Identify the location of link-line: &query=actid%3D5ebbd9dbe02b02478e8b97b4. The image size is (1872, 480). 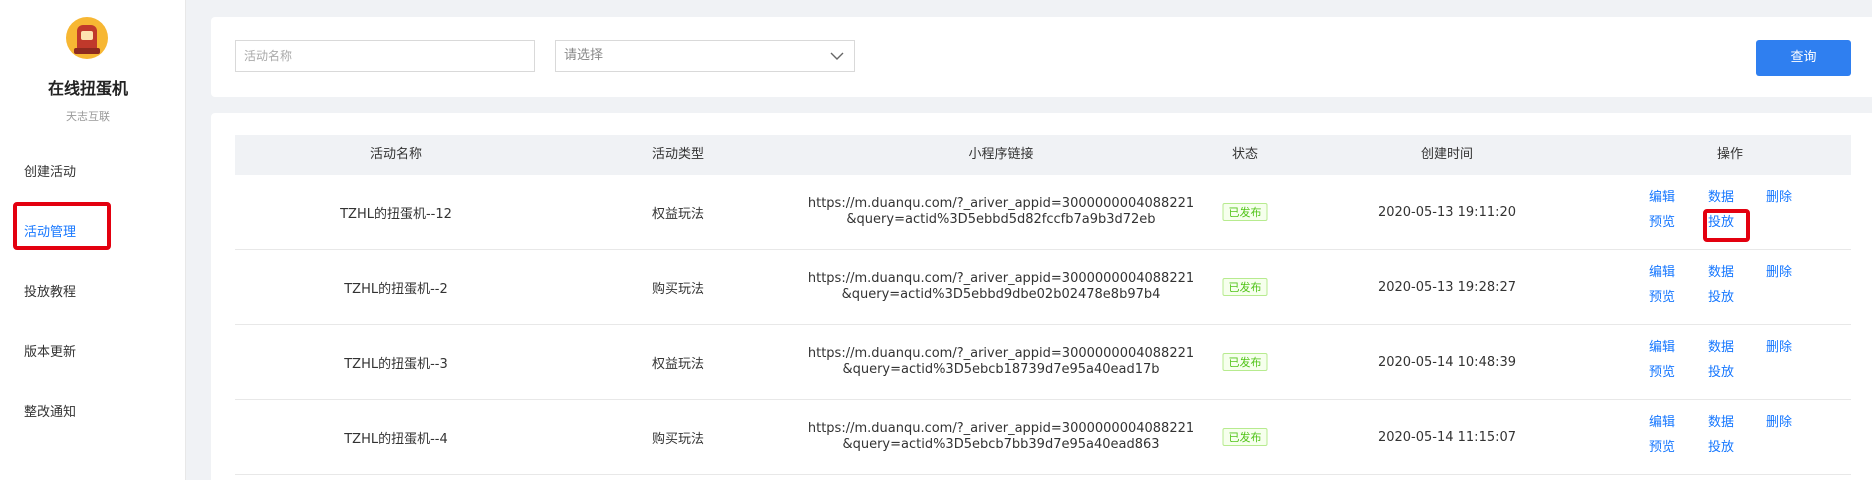
(1001, 294).